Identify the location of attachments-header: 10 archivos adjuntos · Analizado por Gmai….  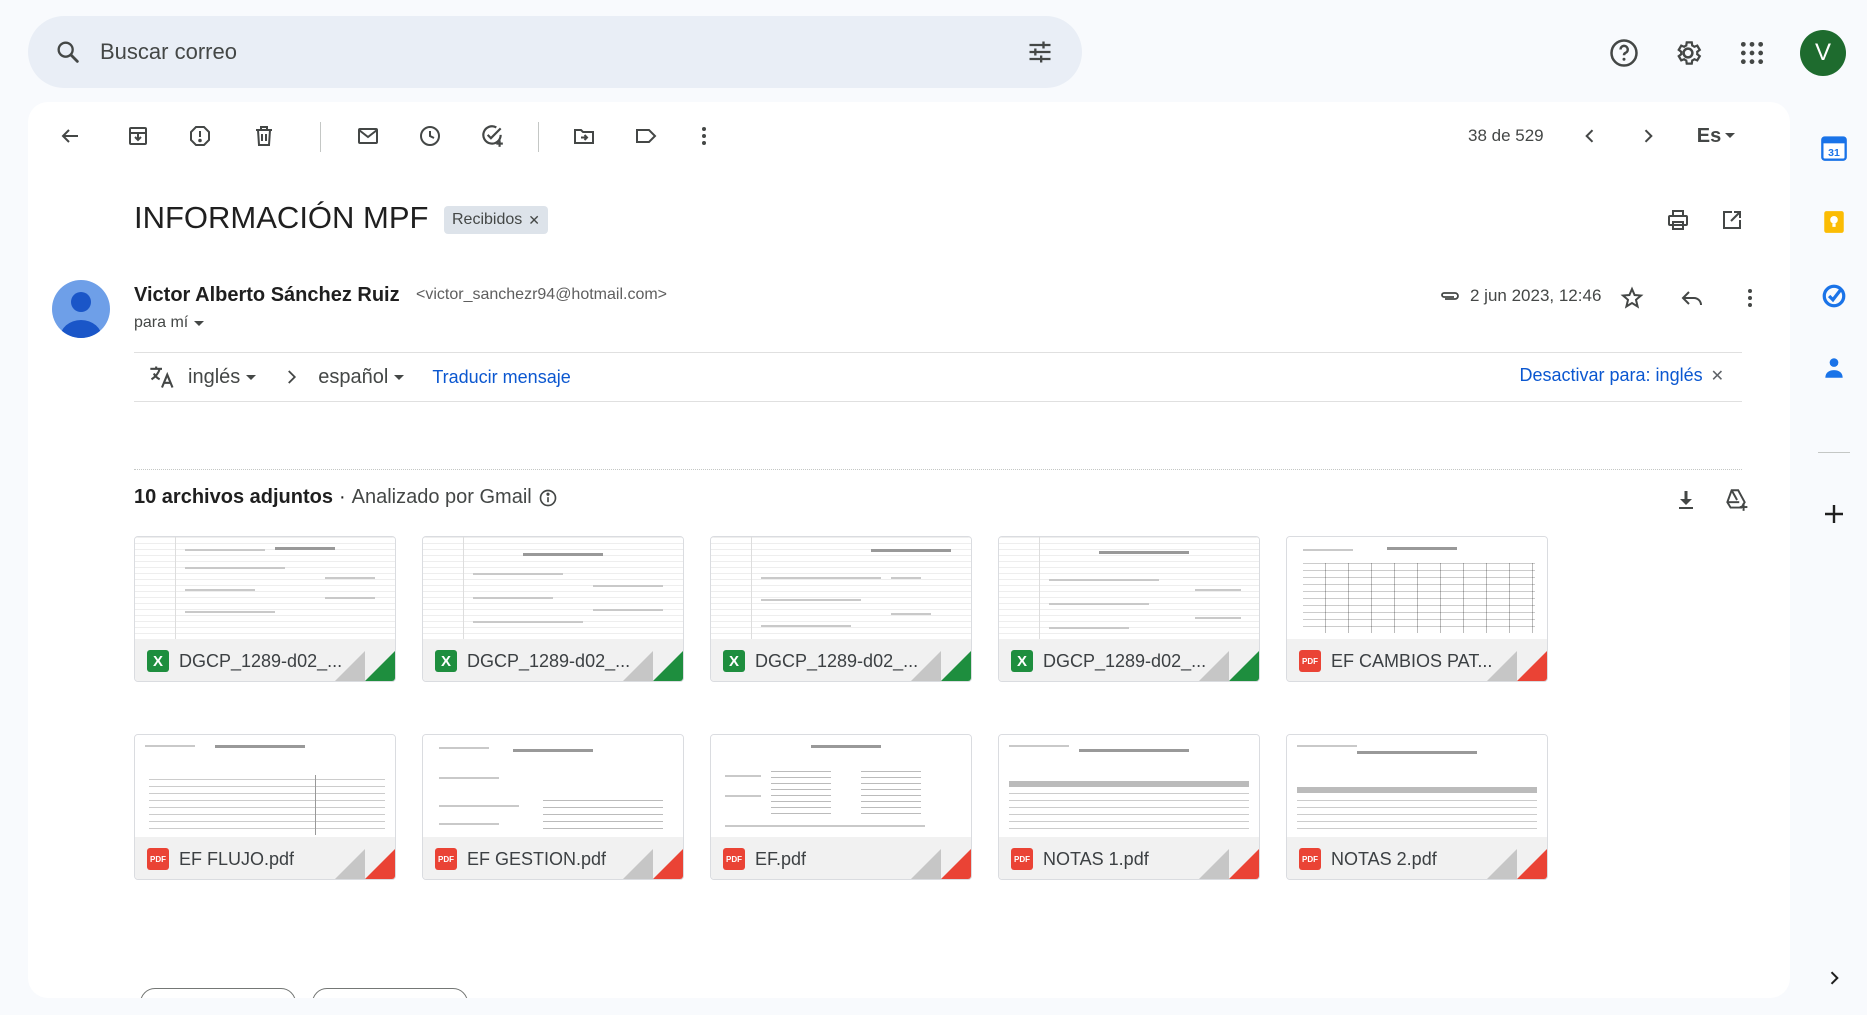
(346, 497).